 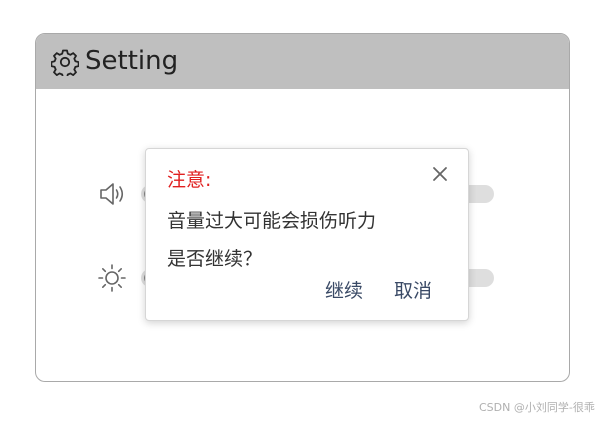 What do you see at coordinates (272, 221) in the screenshot?
I see `dialog-message-line1: 音量过大可能会损伤听力` at bounding box center [272, 221].